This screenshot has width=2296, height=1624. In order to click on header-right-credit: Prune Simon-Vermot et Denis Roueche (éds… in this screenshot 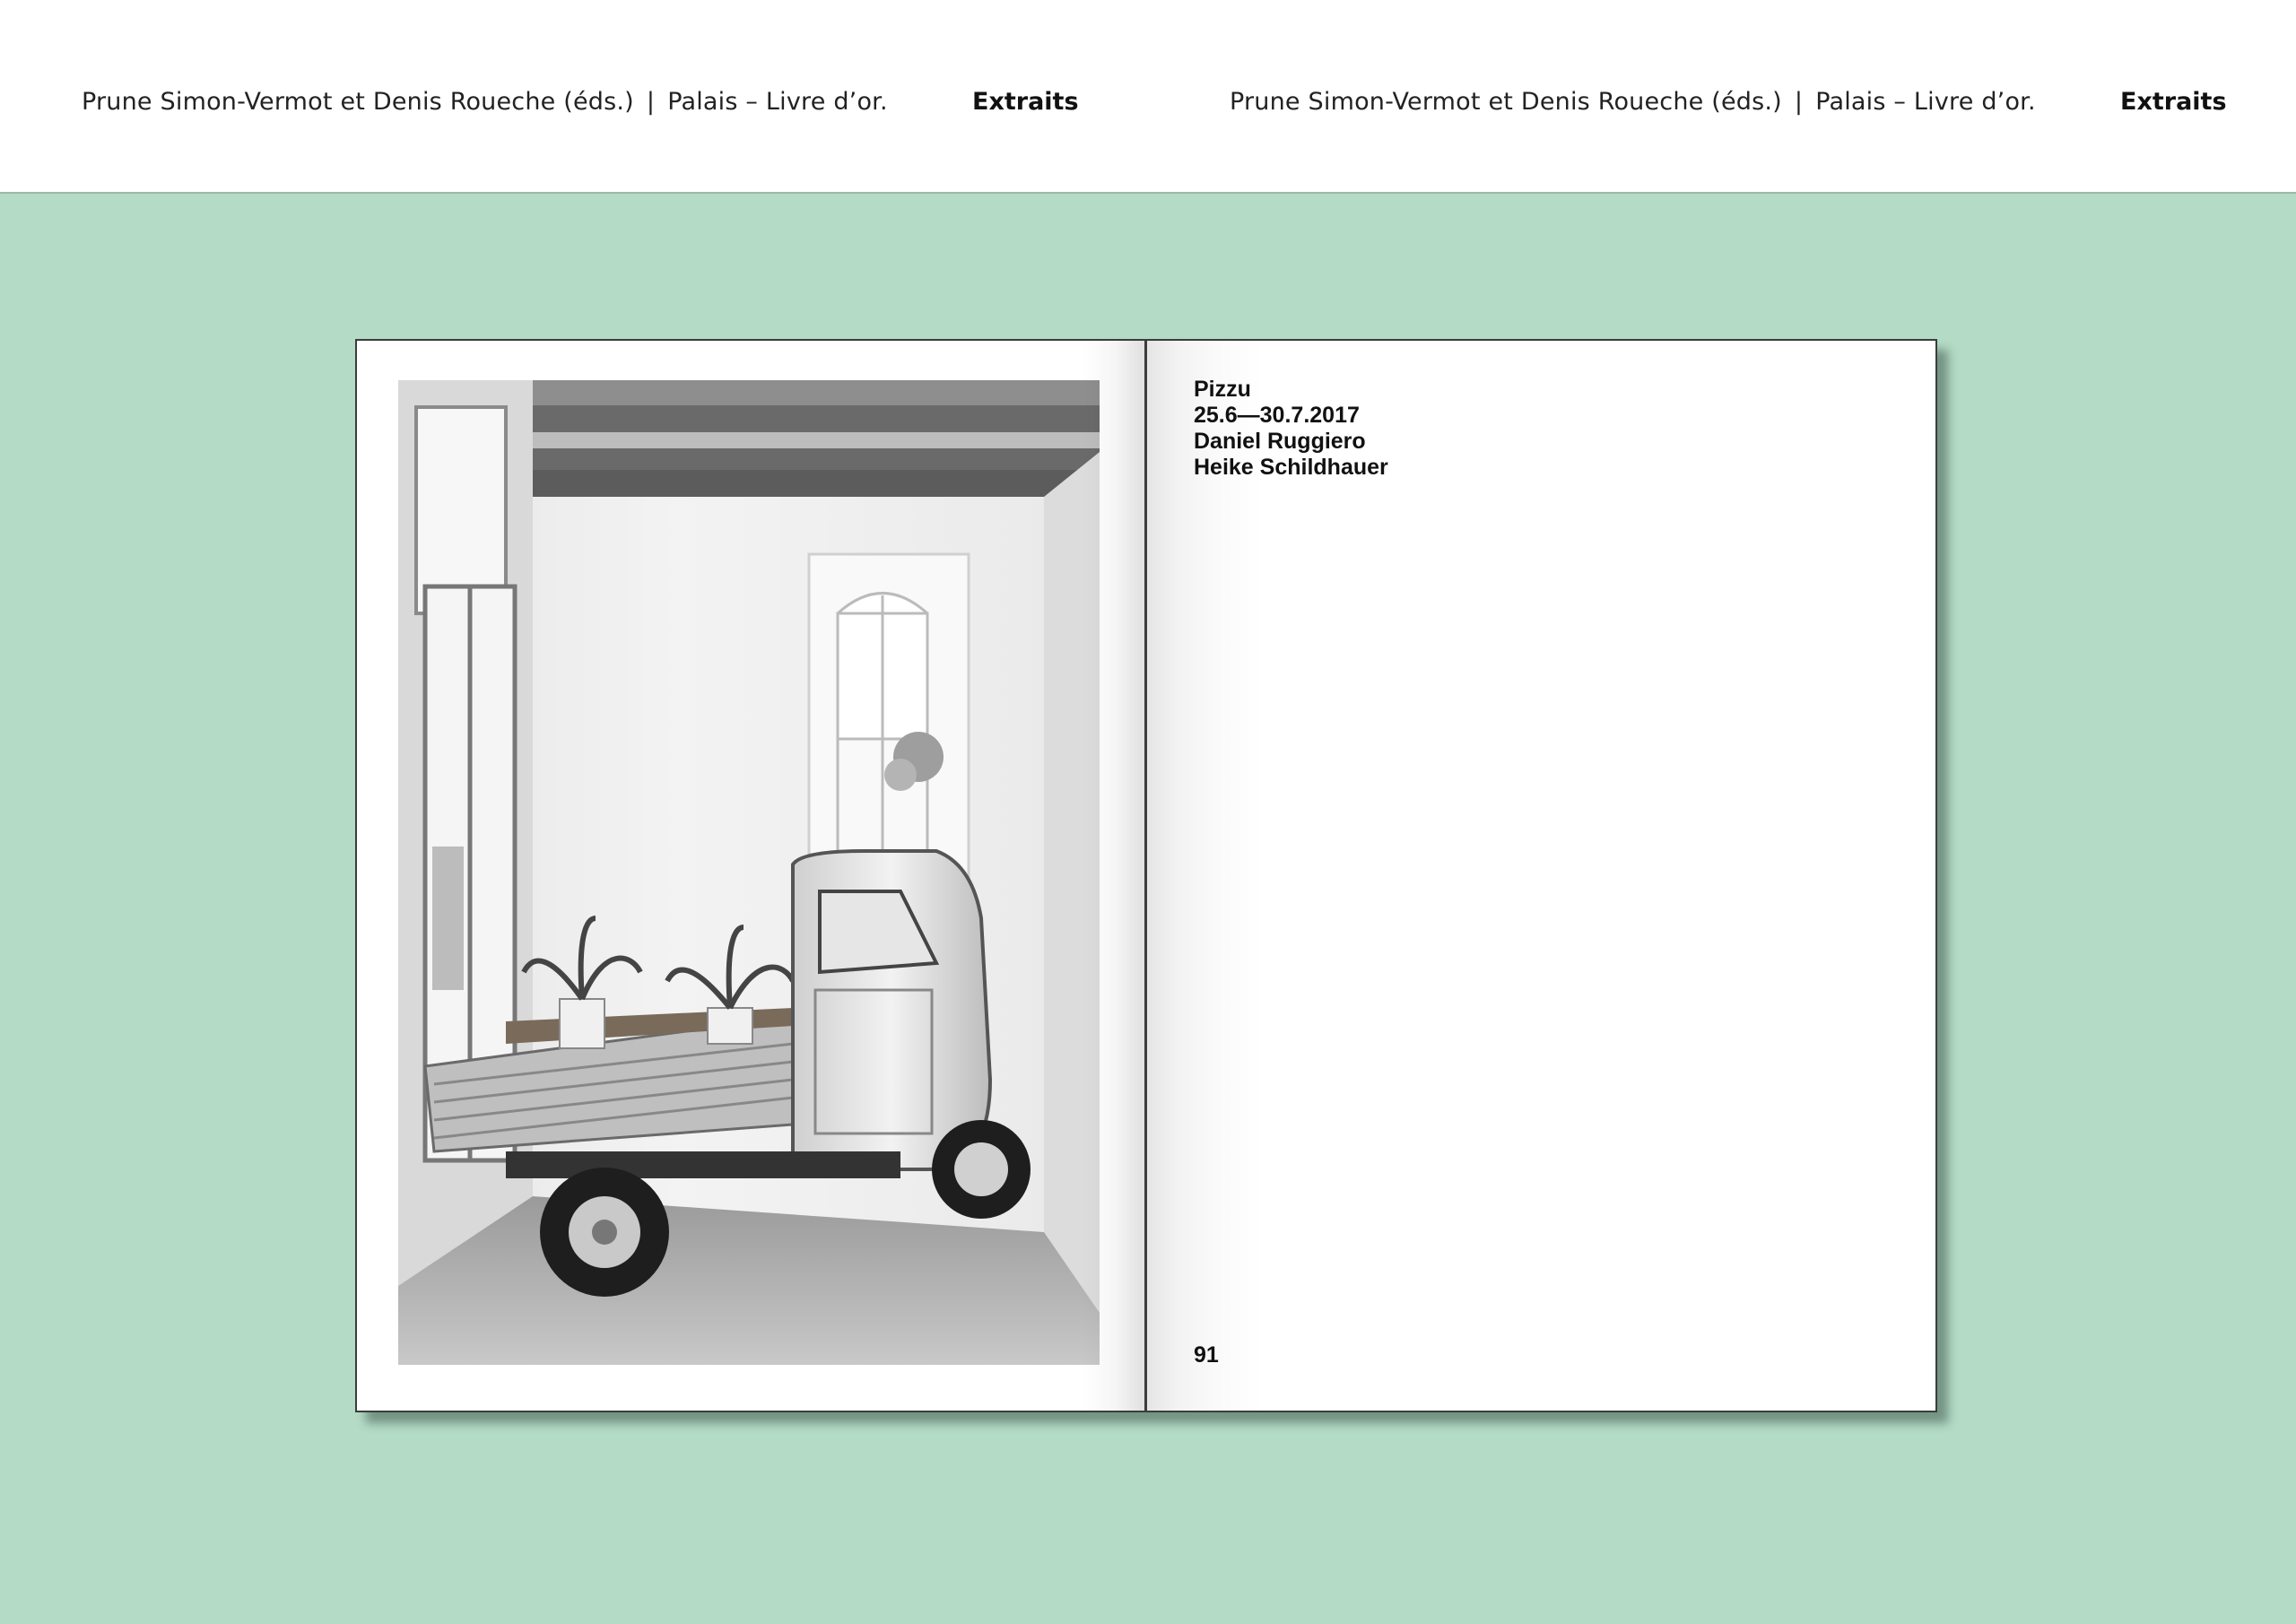, I will do `click(1633, 102)`.